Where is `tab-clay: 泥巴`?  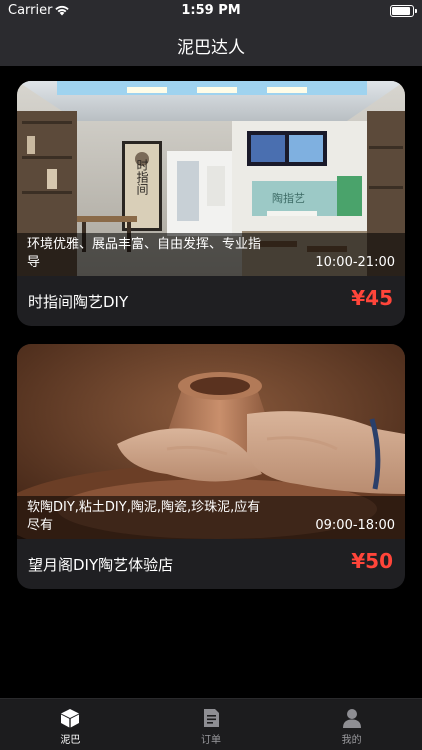
tab-clay: 泥巴 is located at coordinates (70, 724).